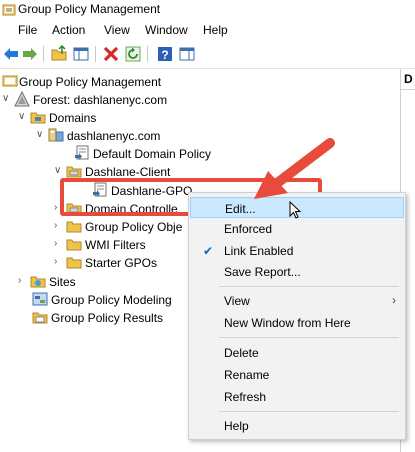 This screenshot has height=452, width=415. What do you see at coordinates (152, 154) in the screenshot?
I see `tree-label: Default Domain Policy` at bounding box center [152, 154].